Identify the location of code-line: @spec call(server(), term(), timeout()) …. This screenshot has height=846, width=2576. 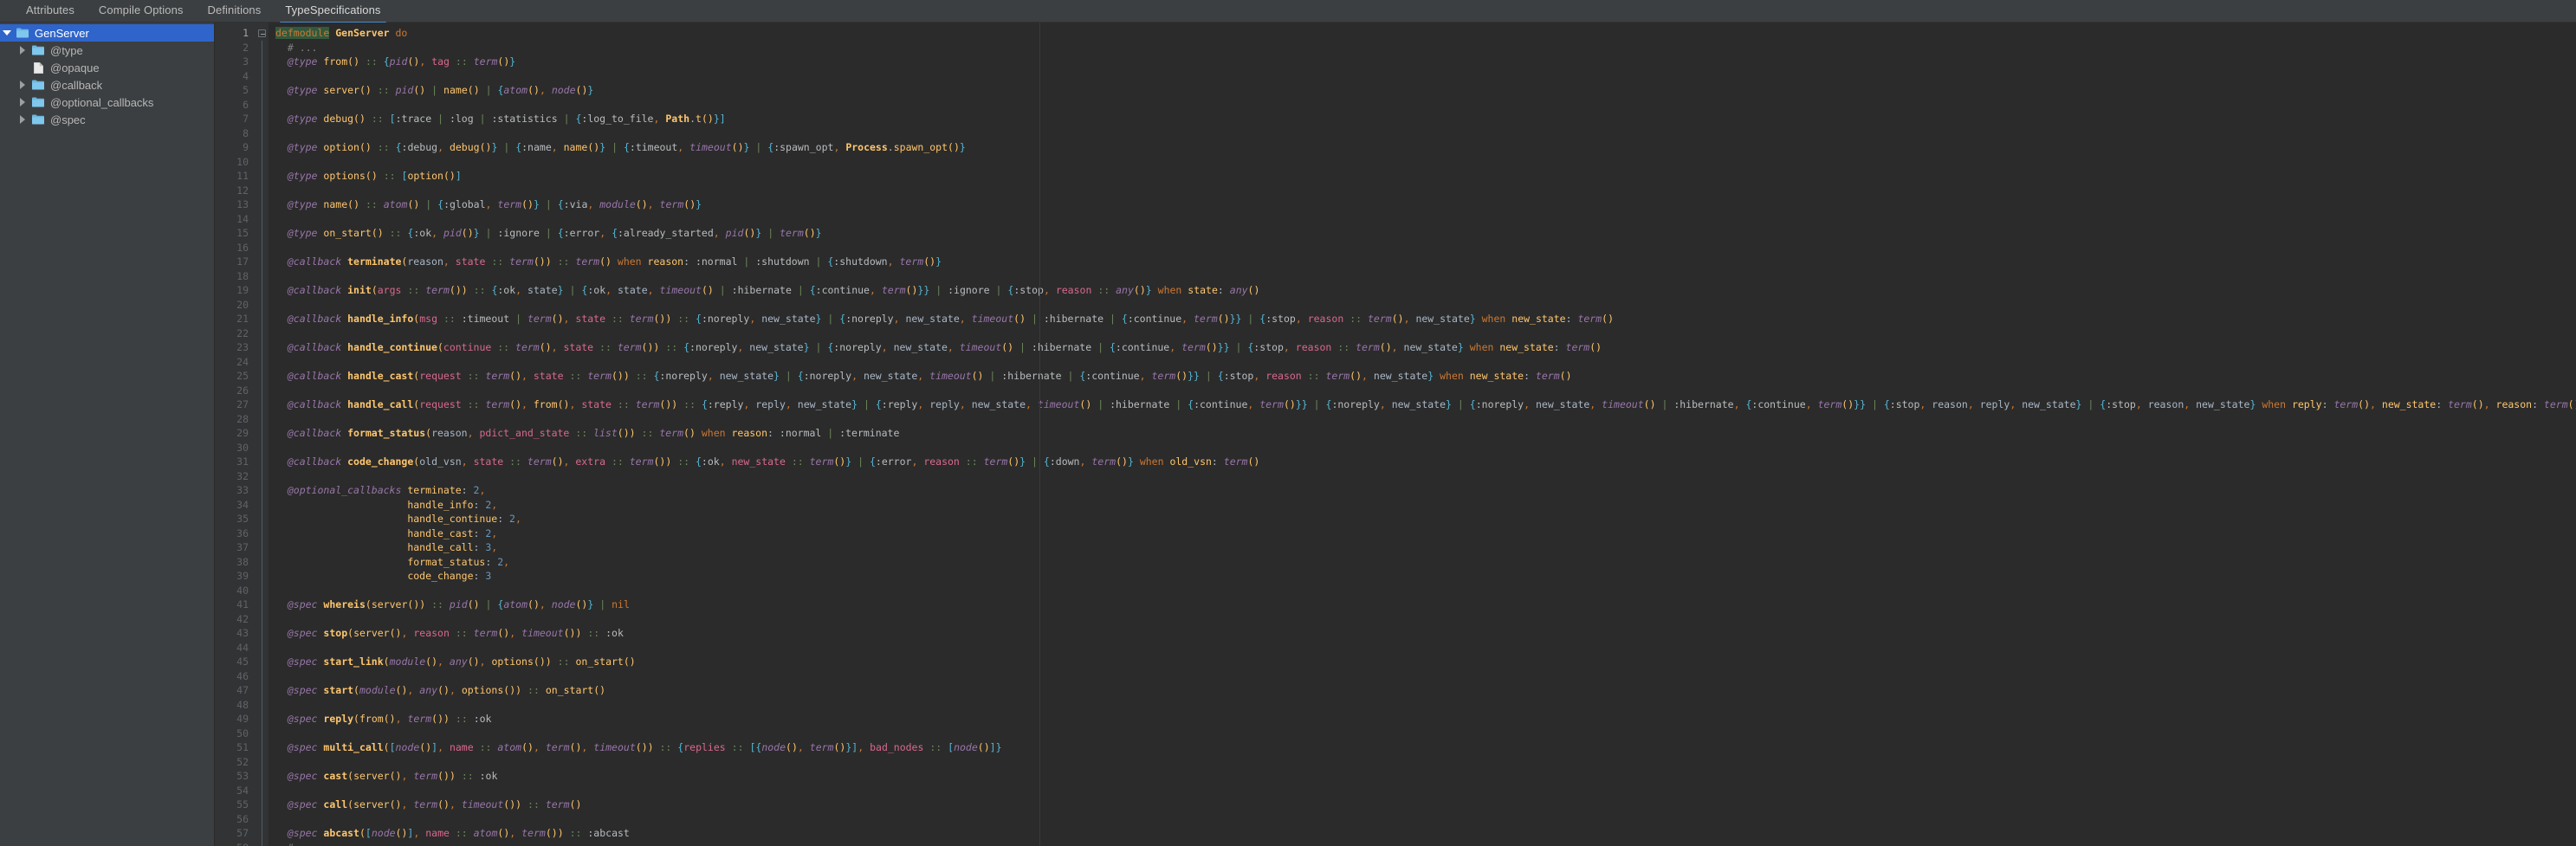
(1422, 805).